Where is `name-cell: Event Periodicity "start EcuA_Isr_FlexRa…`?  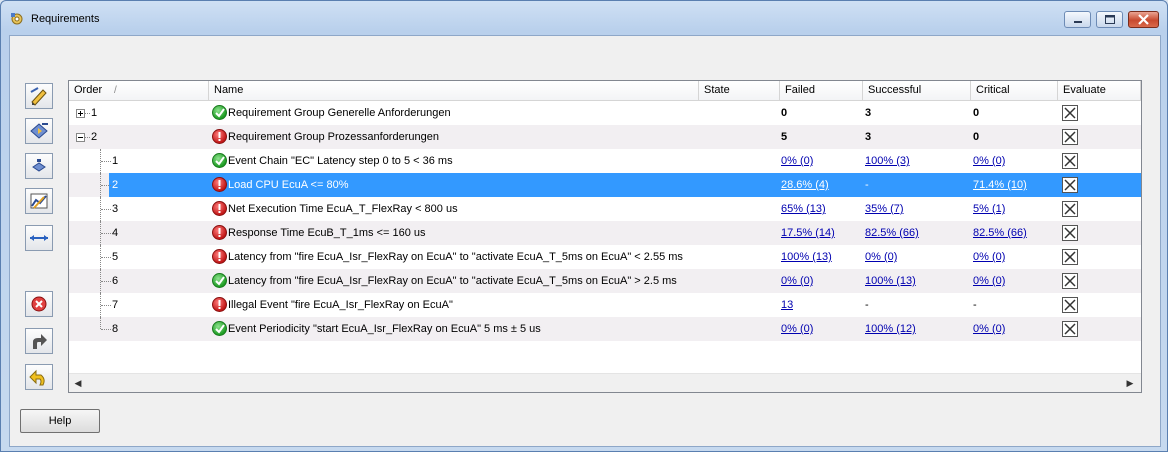 name-cell: Event Periodicity "start EcuA_Isr_FlexRa… is located at coordinates (384, 329).